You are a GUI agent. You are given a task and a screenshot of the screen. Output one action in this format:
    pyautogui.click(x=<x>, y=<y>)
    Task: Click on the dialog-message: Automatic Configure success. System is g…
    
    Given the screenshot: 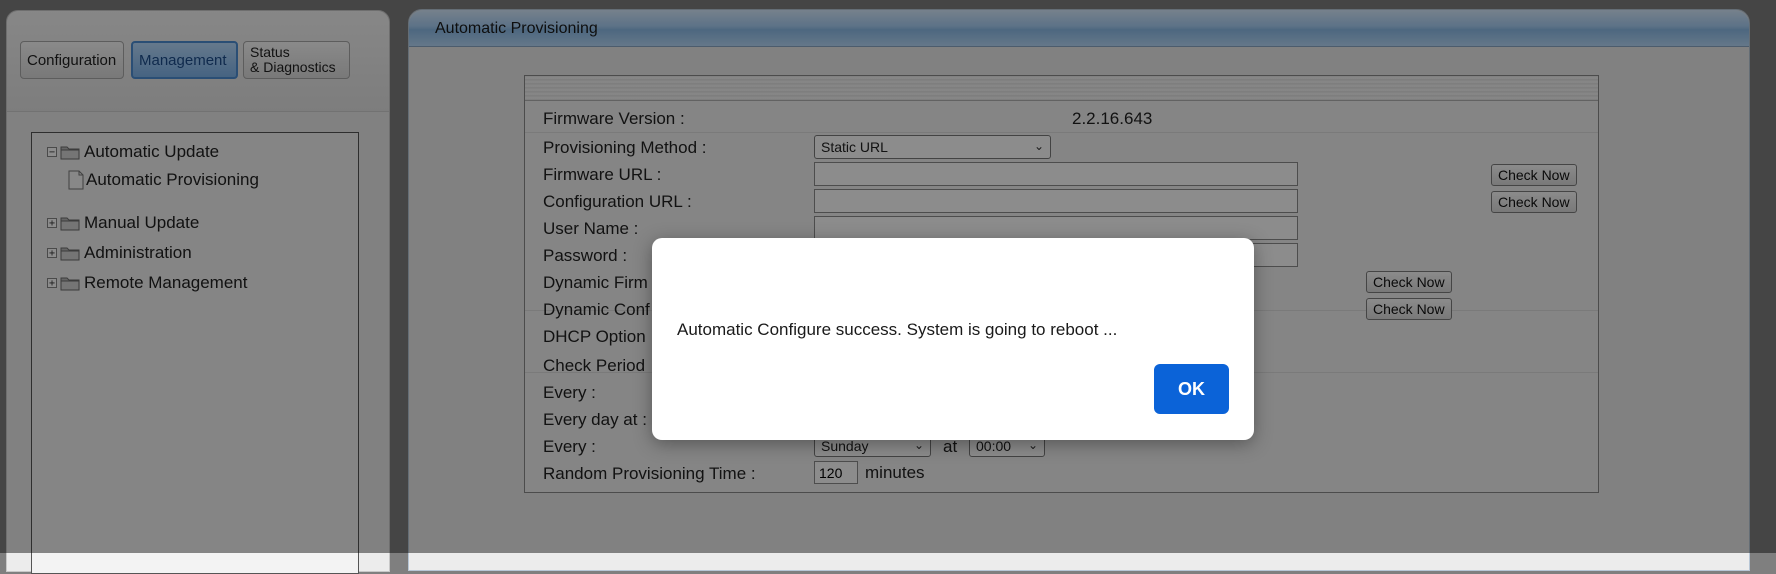 What is the action you would take?
    pyautogui.click(x=897, y=329)
    